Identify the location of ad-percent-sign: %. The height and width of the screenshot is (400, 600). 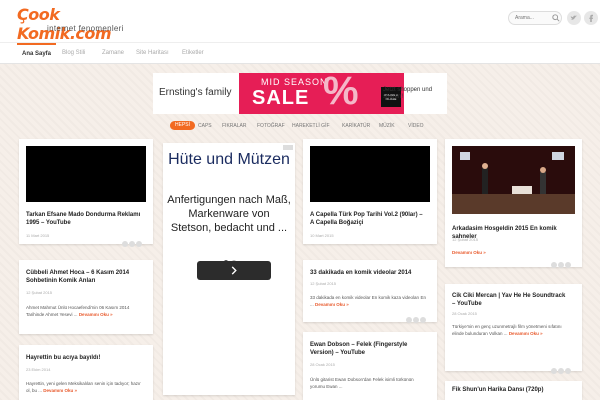
(341, 93).